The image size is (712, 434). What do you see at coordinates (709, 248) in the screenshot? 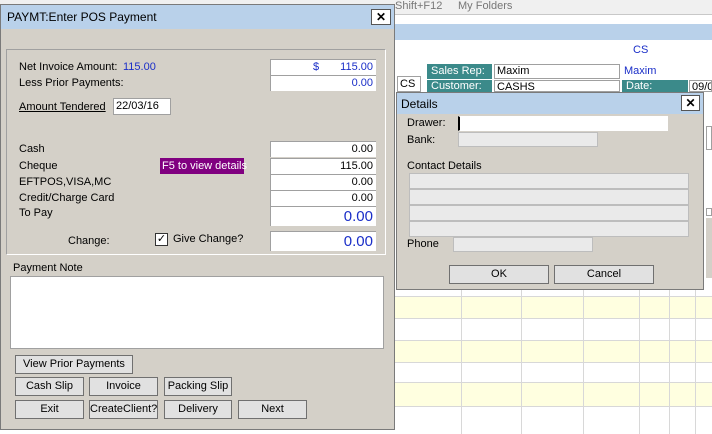
I see `grey-strip` at bounding box center [709, 248].